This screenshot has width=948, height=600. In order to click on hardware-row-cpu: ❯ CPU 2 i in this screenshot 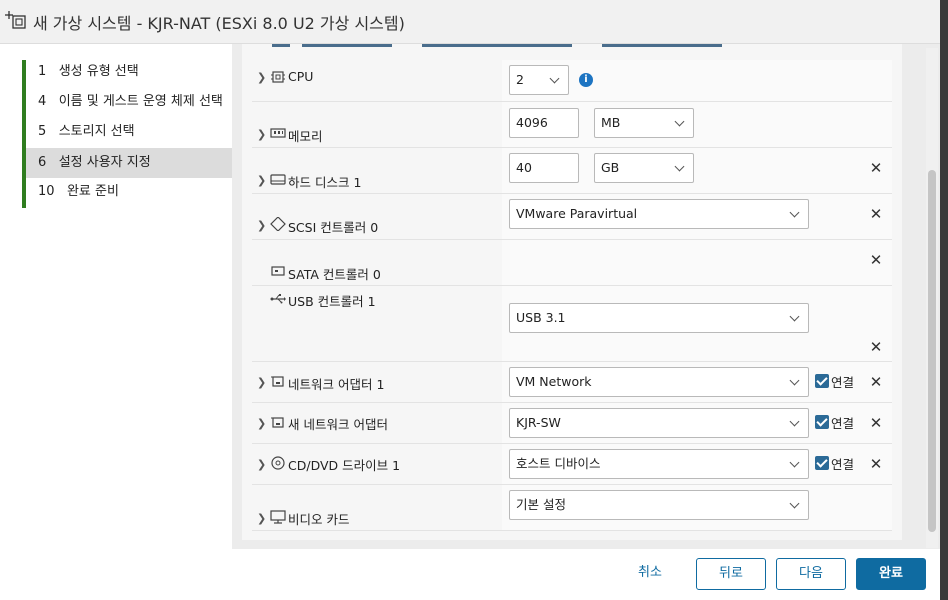, I will do `click(572, 81)`.